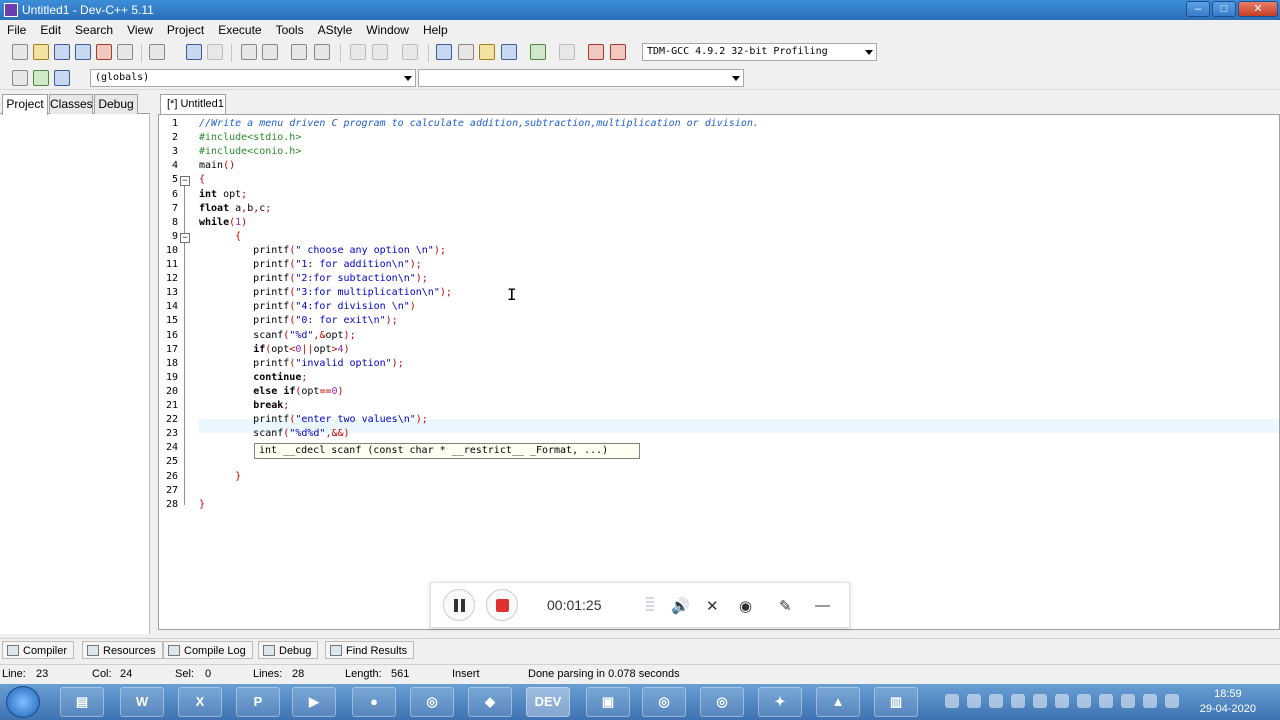  I want to click on forward-icon, so click(380, 52).